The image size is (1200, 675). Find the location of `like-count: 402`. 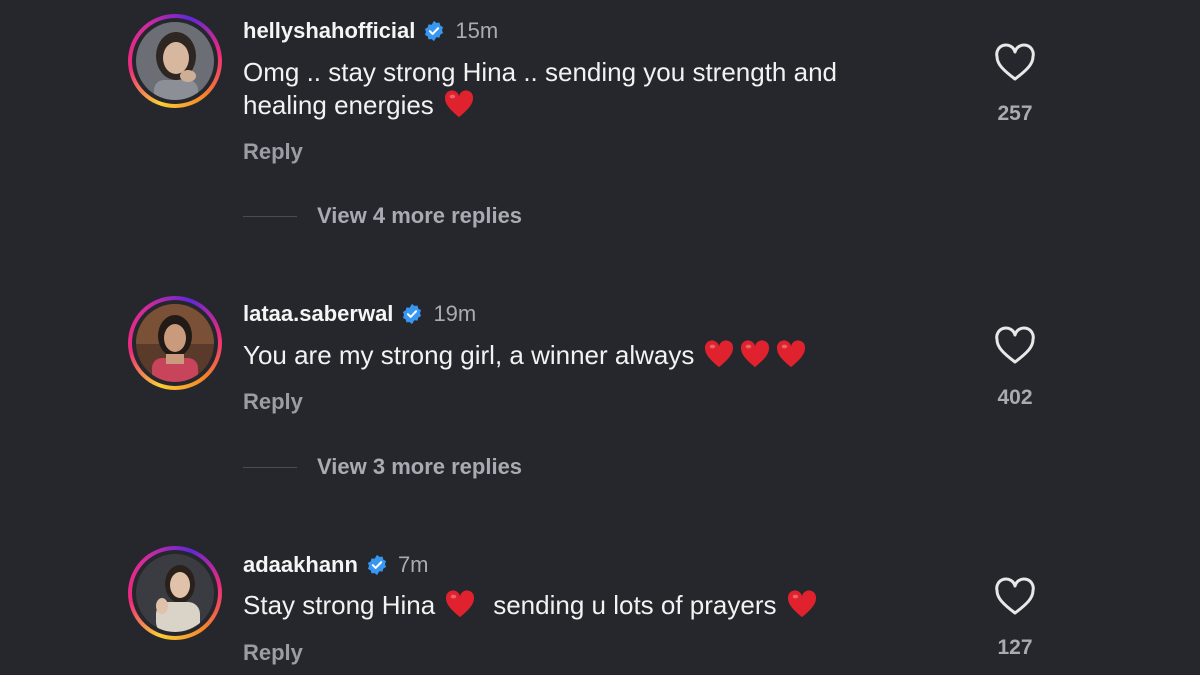

like-count: 402 is located at coordinates (1015, 397).